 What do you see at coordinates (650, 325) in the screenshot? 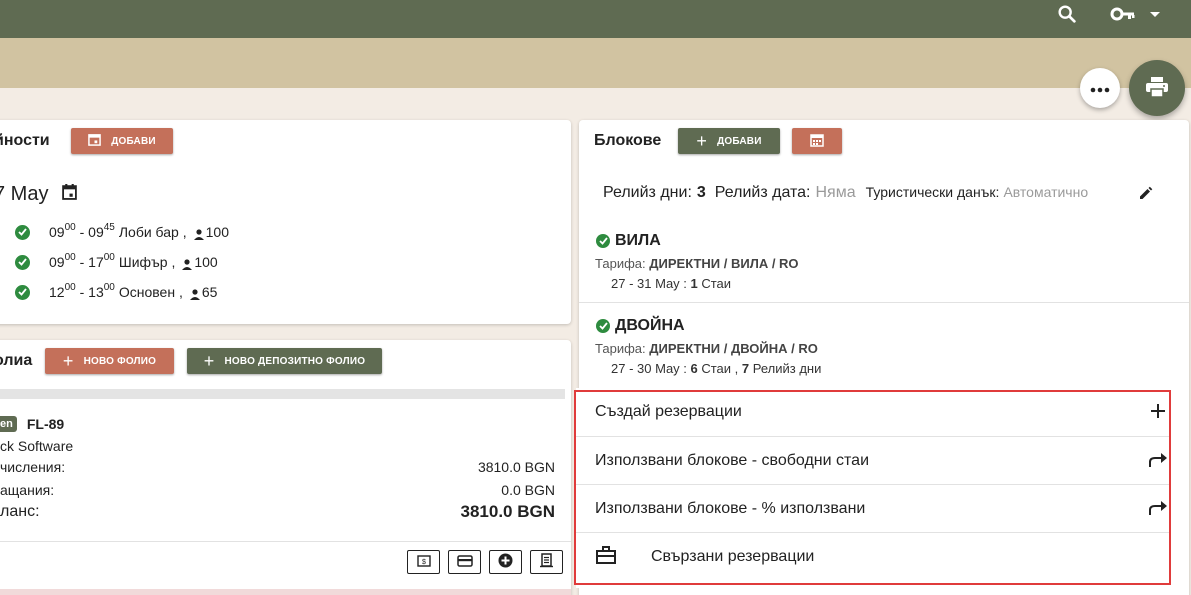
I see `block-name: ДВОЙНА` at bounding box center [650, 325].